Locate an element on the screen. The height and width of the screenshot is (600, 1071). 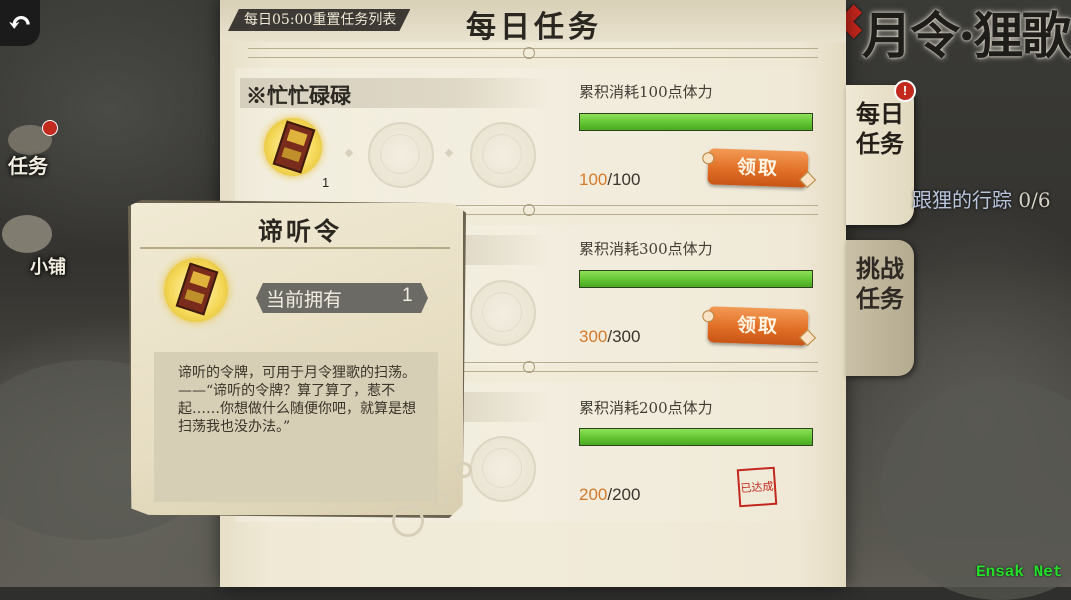
progress-max: /100 is located at coordinates (624, 179).